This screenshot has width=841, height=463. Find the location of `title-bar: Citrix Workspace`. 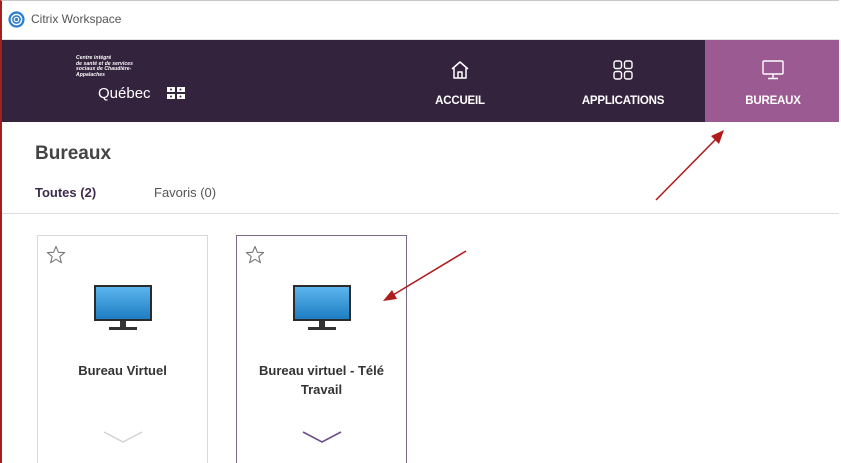

title-bar: Citrix Workspace is located at coordinates (420, 20).